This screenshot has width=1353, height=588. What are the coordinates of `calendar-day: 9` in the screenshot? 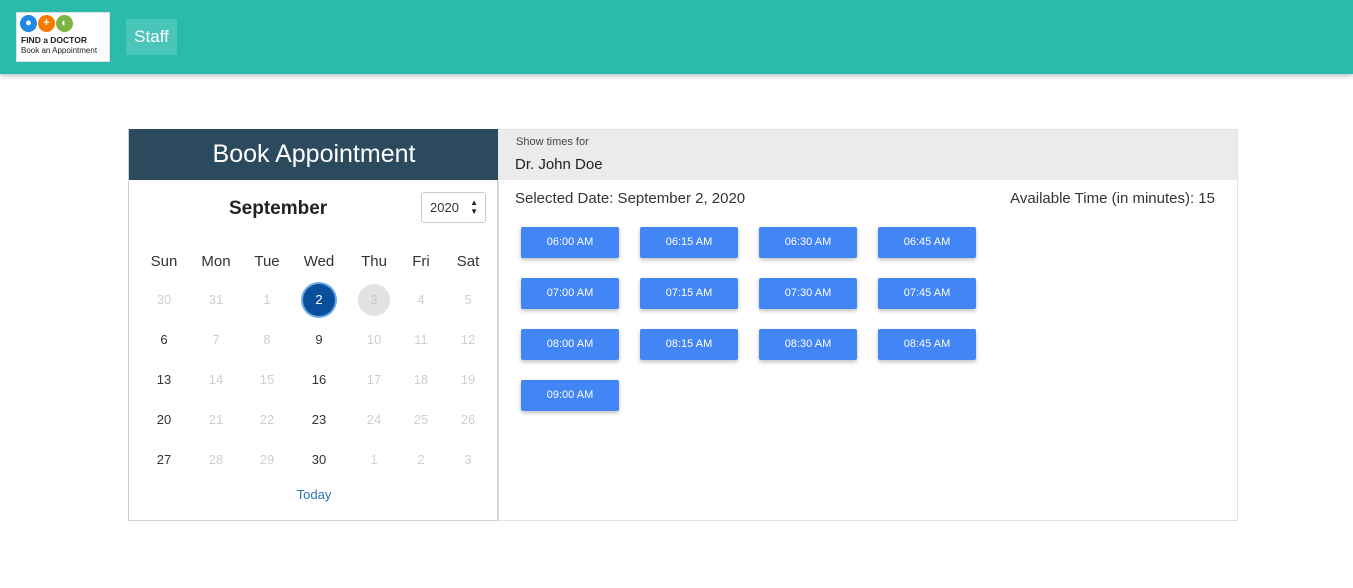 It's located at (319, 340).